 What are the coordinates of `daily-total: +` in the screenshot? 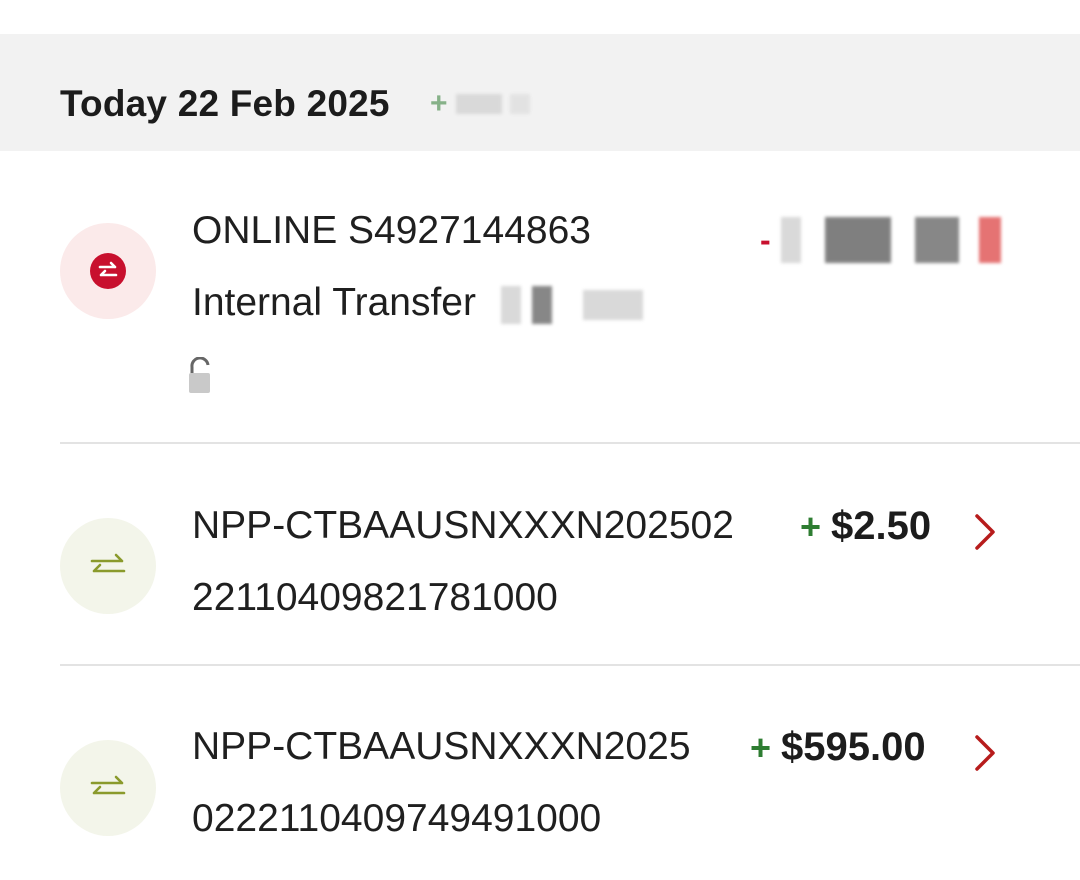 It's located at (480, 104).